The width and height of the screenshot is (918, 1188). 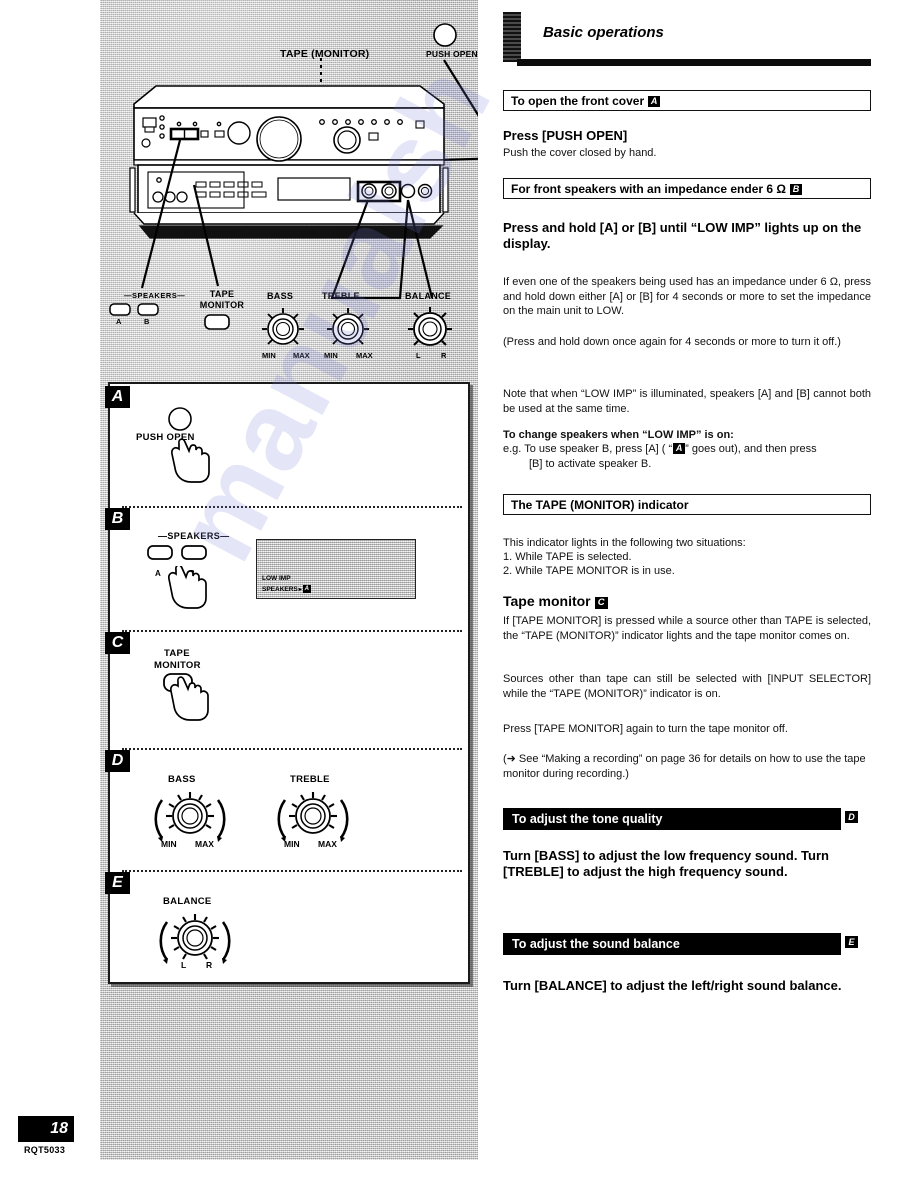 What do you see at coordinates (587, 819) in the screenshot?
I see `header-tone-quality-text: To adjust the tone quality` at bounding box center [587, 819].